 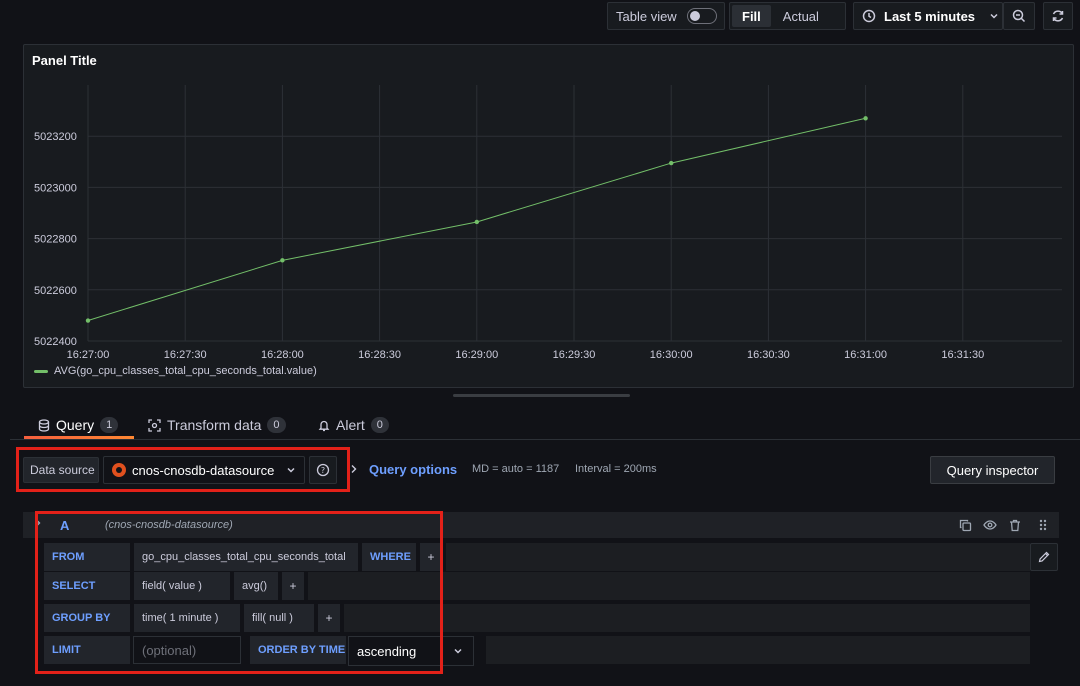 I want to click on legend-swatch, so click(x=41, y=371).